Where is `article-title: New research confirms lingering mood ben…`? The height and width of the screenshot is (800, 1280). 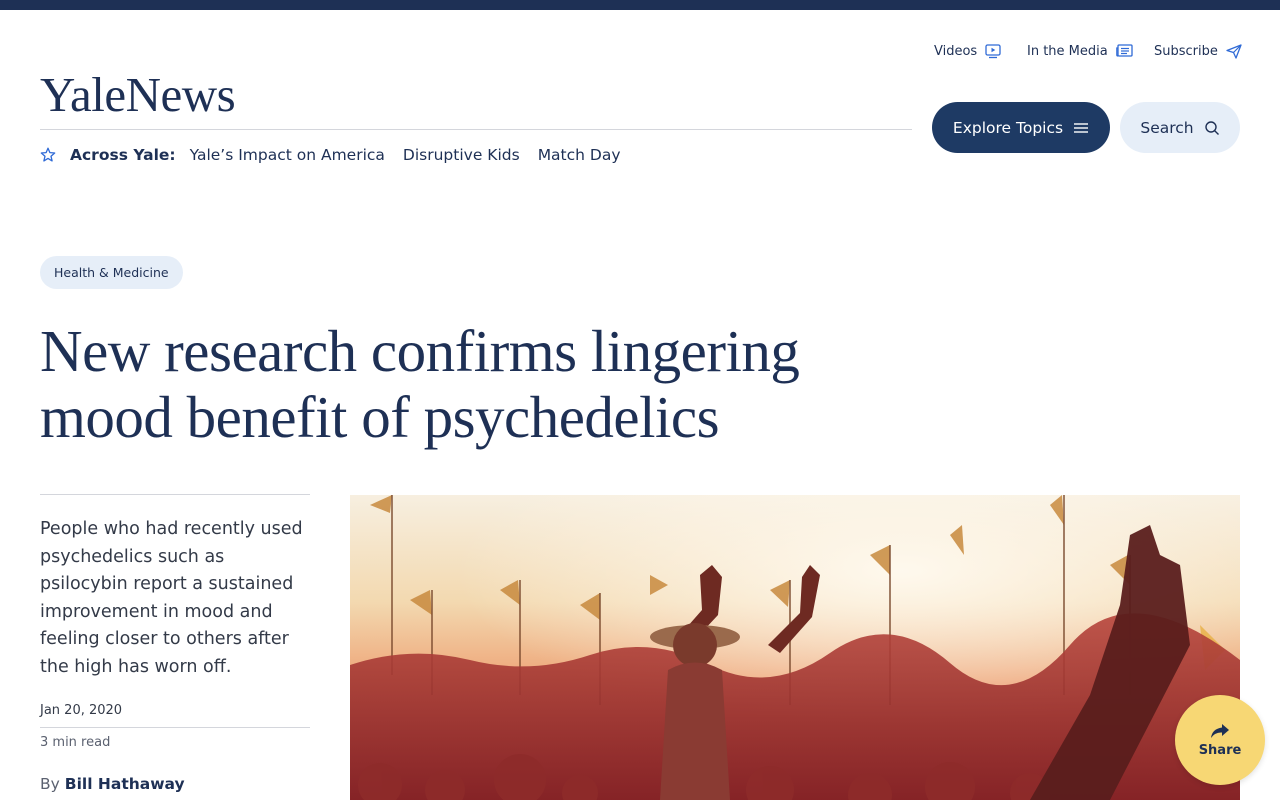 article-title: New research confirms lingering mood ben… is located at coordinates (420, 384).